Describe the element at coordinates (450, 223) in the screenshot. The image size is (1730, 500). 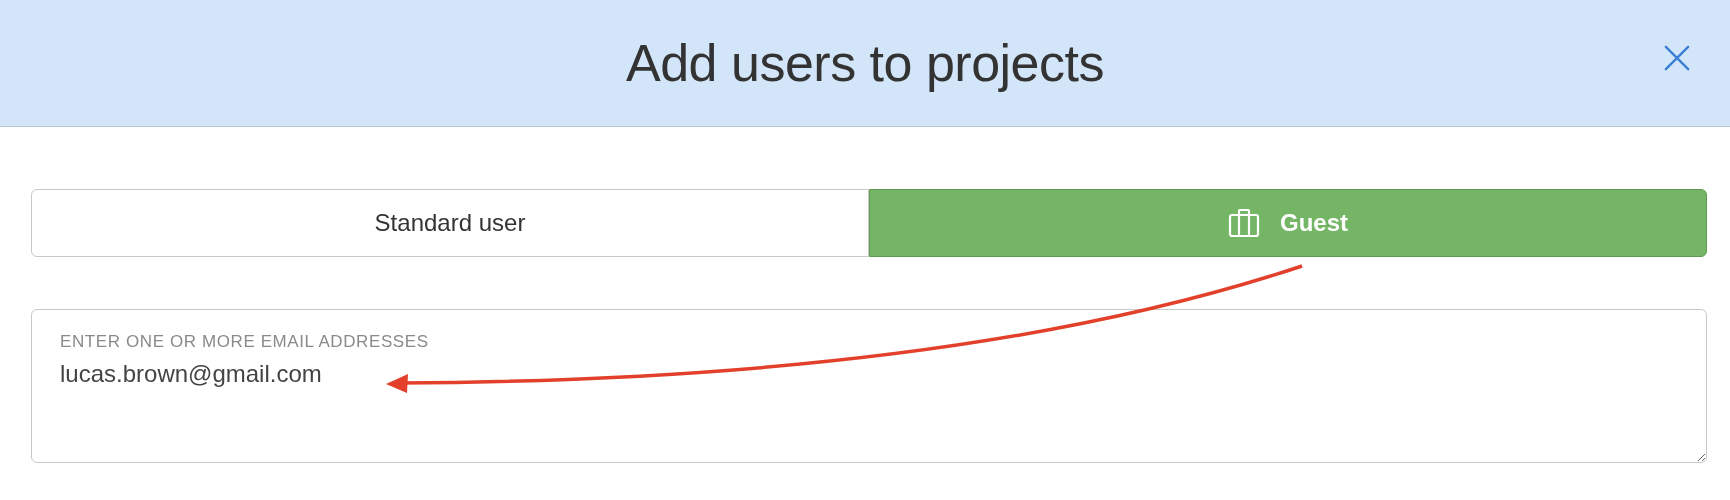
I see `user-type-tab: Standard user` at that location.